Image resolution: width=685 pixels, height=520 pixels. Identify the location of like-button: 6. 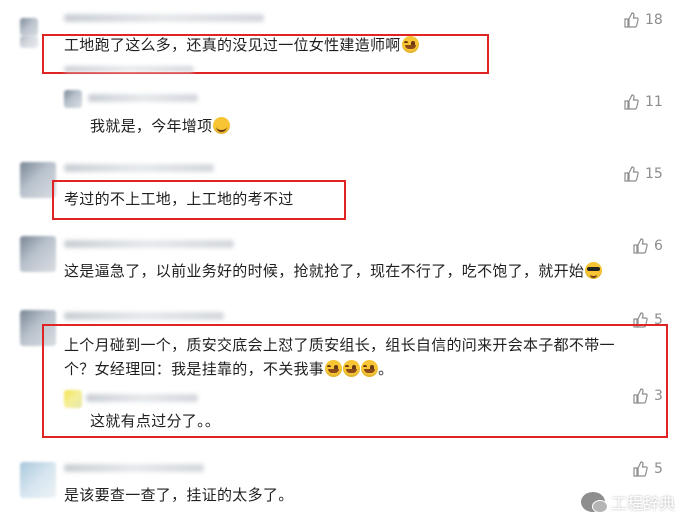
(647, 246).